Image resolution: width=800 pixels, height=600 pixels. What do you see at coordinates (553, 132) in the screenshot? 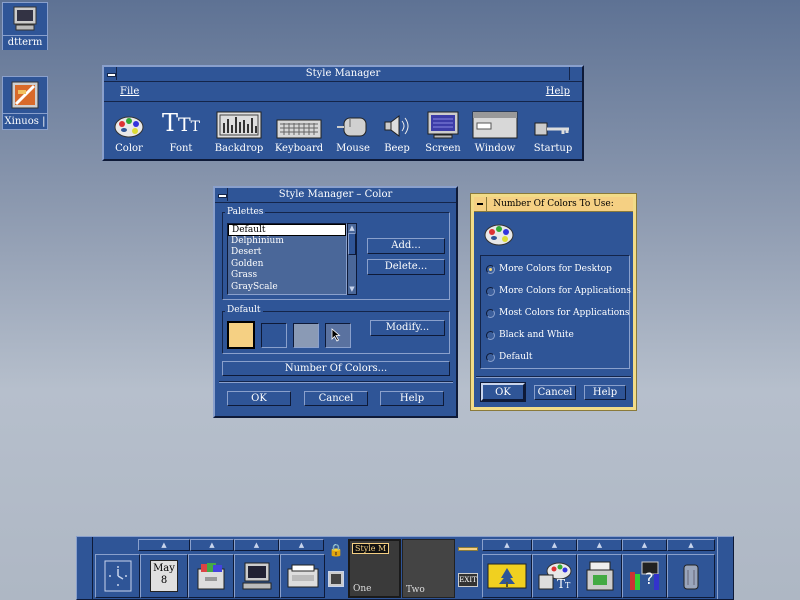
I see `startup-button: Startup` at bounding box center [553, 132].